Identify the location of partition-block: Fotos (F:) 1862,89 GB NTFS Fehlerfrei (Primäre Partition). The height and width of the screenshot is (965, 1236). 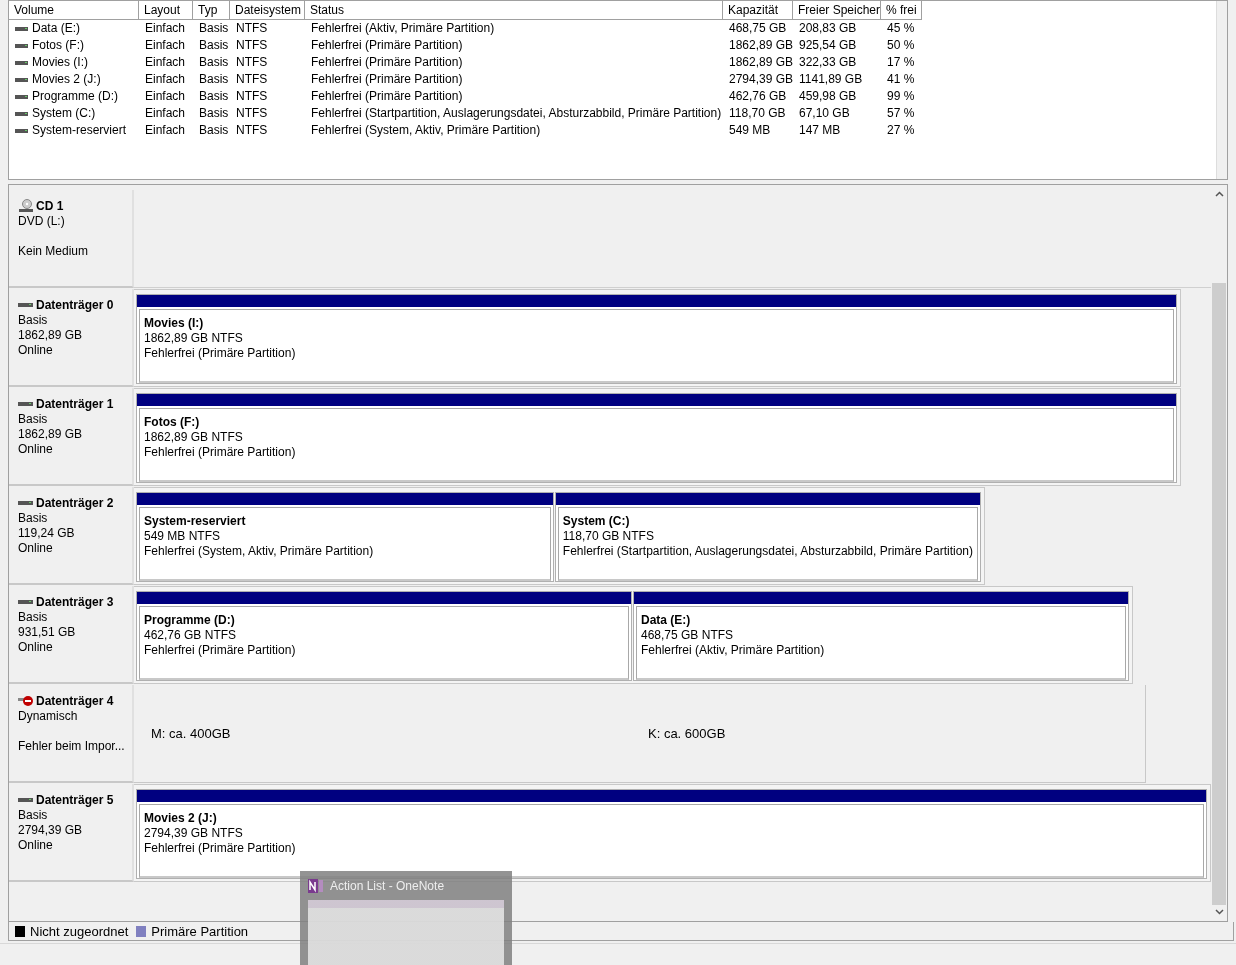
(656, 438).